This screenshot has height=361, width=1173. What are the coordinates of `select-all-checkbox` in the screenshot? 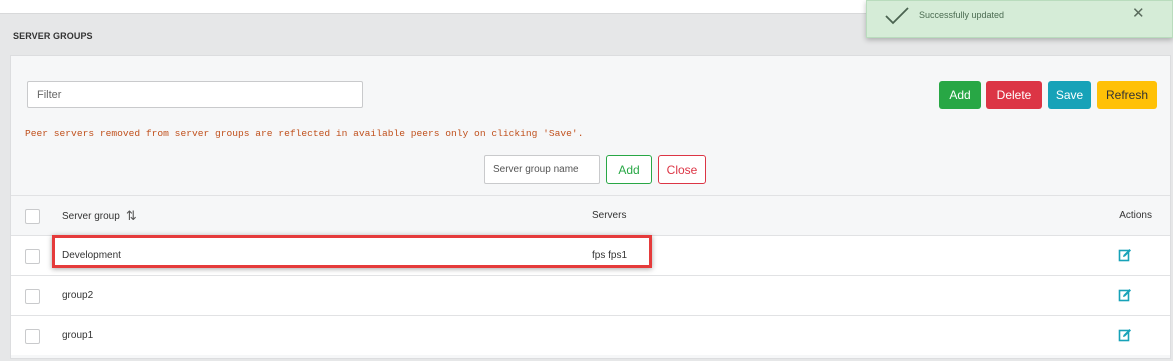 It's located at (32, 216).